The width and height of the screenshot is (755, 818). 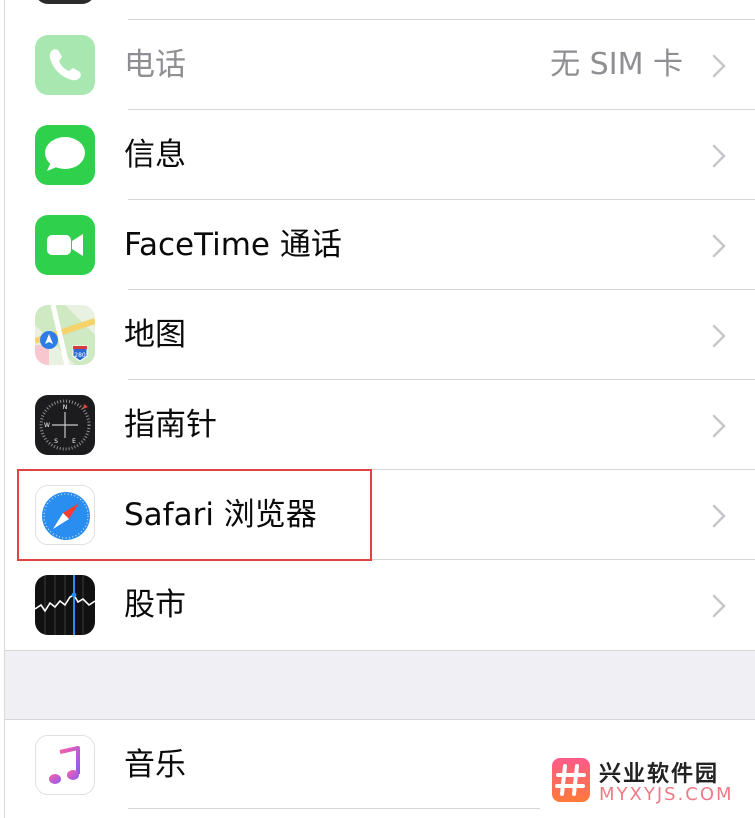 I want to click on watermark: 兴业软件园 MYXYJS.COM, so click(x=647, y=782).